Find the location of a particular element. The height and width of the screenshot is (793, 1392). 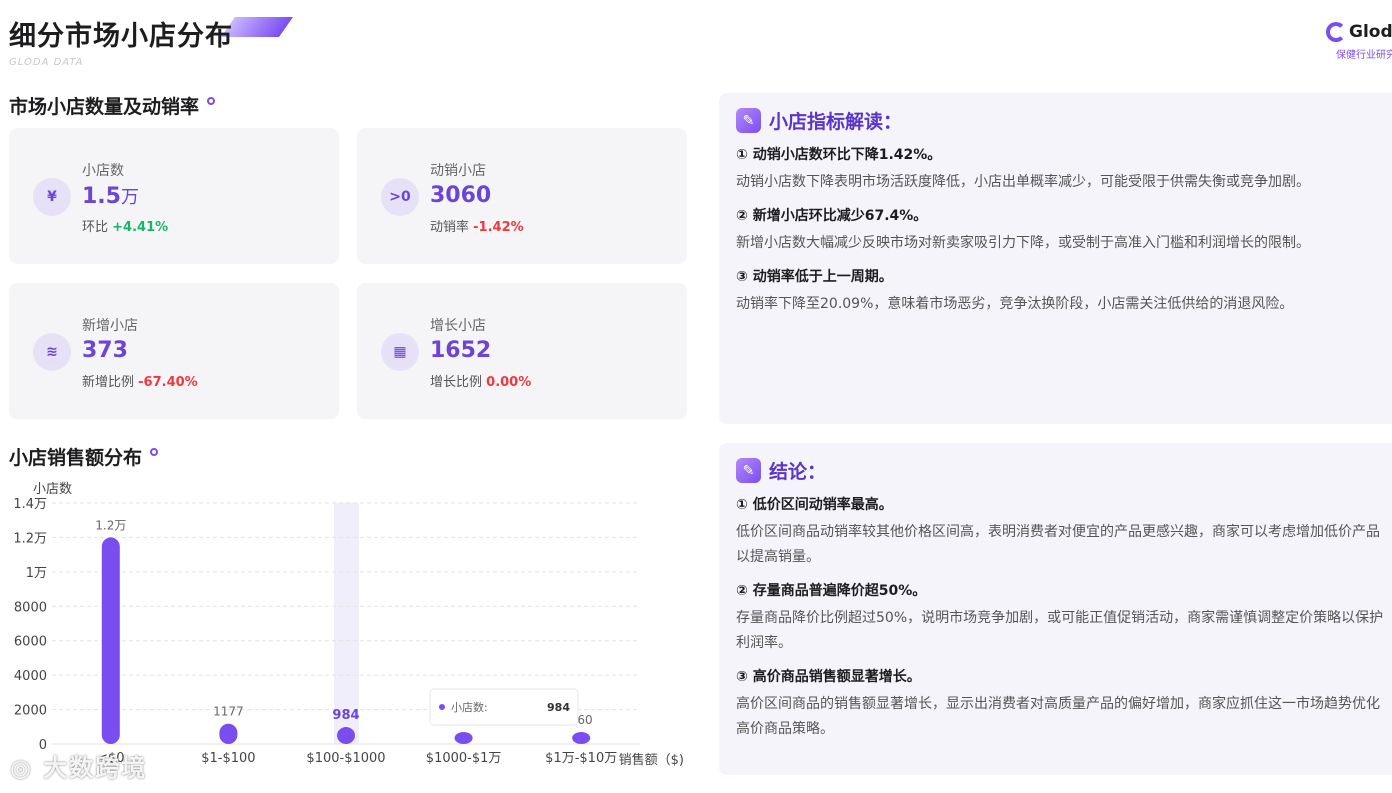

y-tick-label: 6000 is located at coordinates (30, 642).